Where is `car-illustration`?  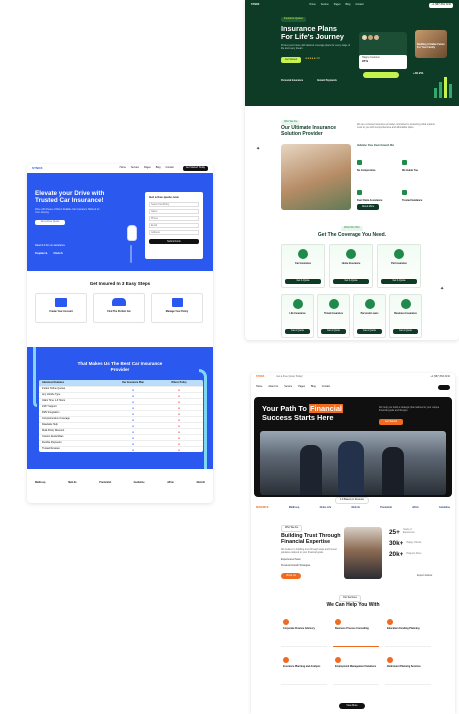 car-illustration is located at coordinates (132, 233).